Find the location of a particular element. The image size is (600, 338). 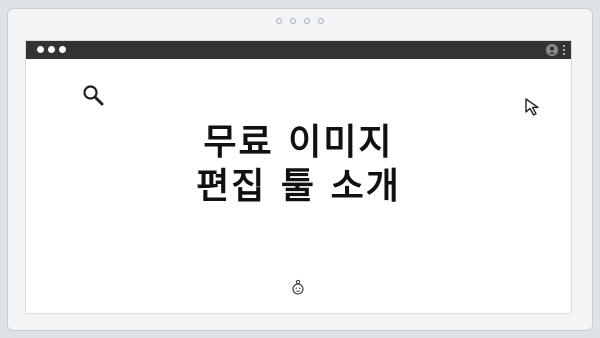

user-icon is located at coordinates (552, 50).